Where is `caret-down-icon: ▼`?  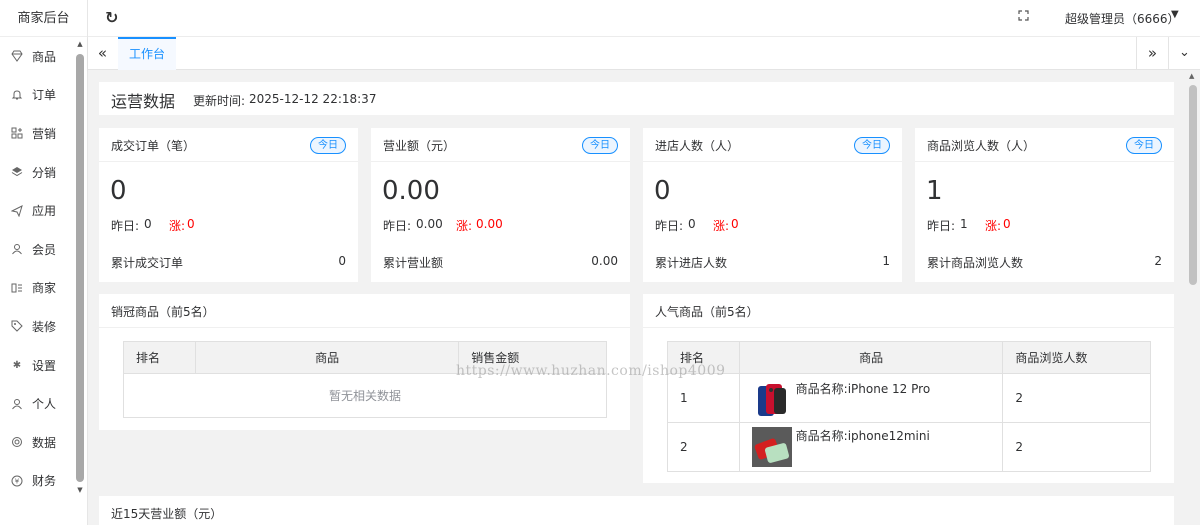
caret-down-icon: ▼ is located at coordinates (1175, 14).